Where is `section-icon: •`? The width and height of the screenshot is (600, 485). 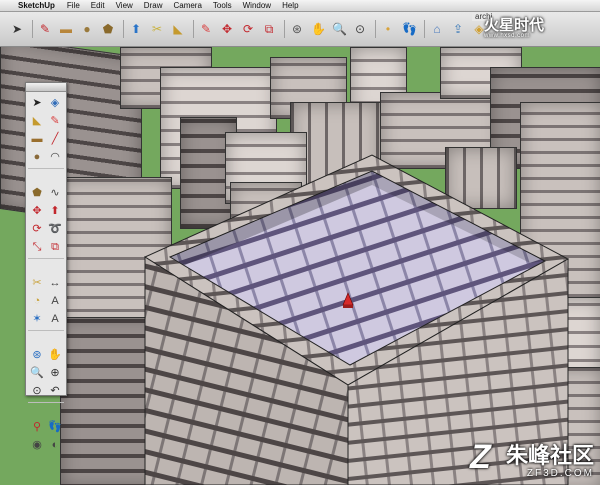
section-icon: • is located at coordinates (388, 29).